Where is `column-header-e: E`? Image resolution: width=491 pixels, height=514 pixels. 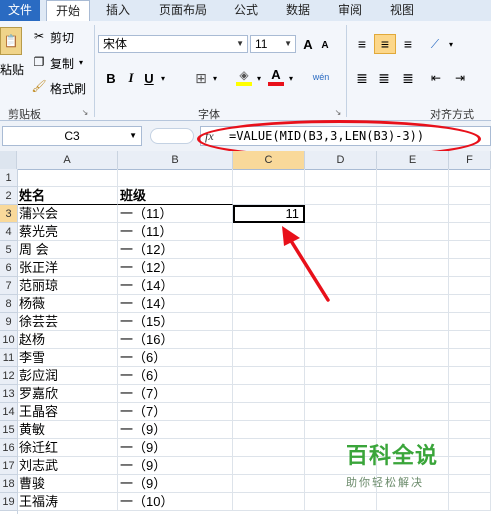
column-header-e: E is located at coordinates (413, 160).